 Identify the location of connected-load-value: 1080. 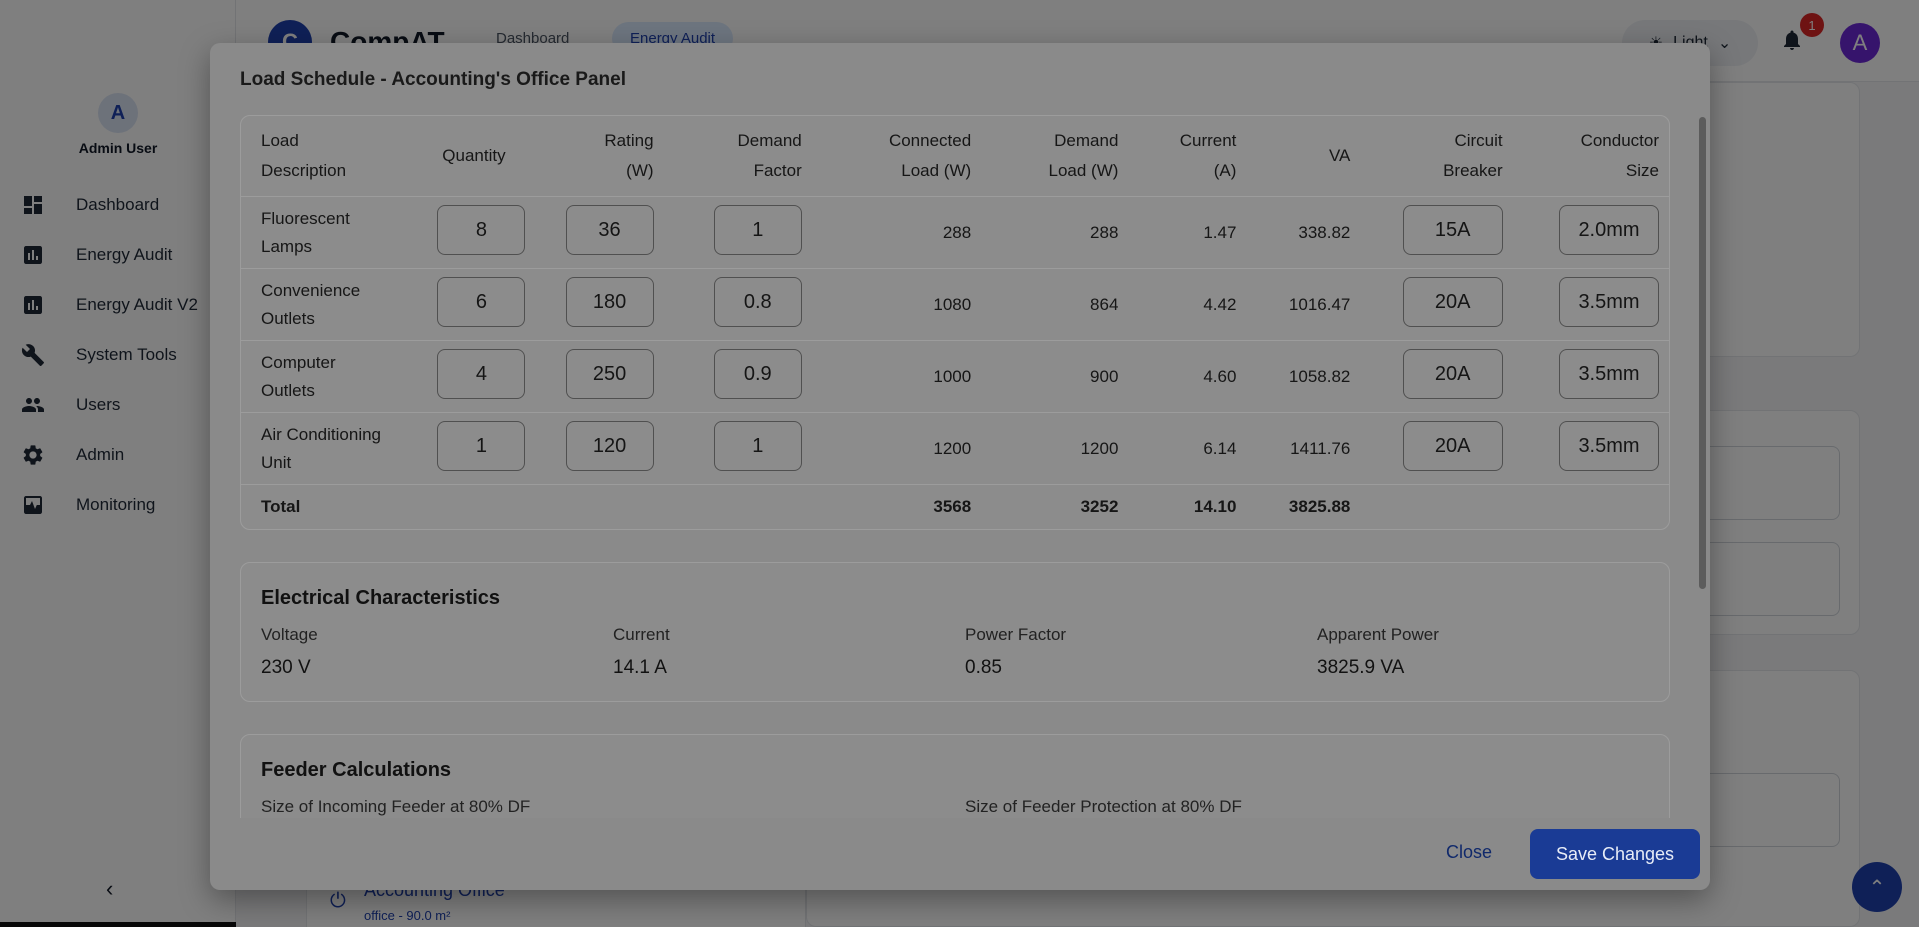
(896, 304).